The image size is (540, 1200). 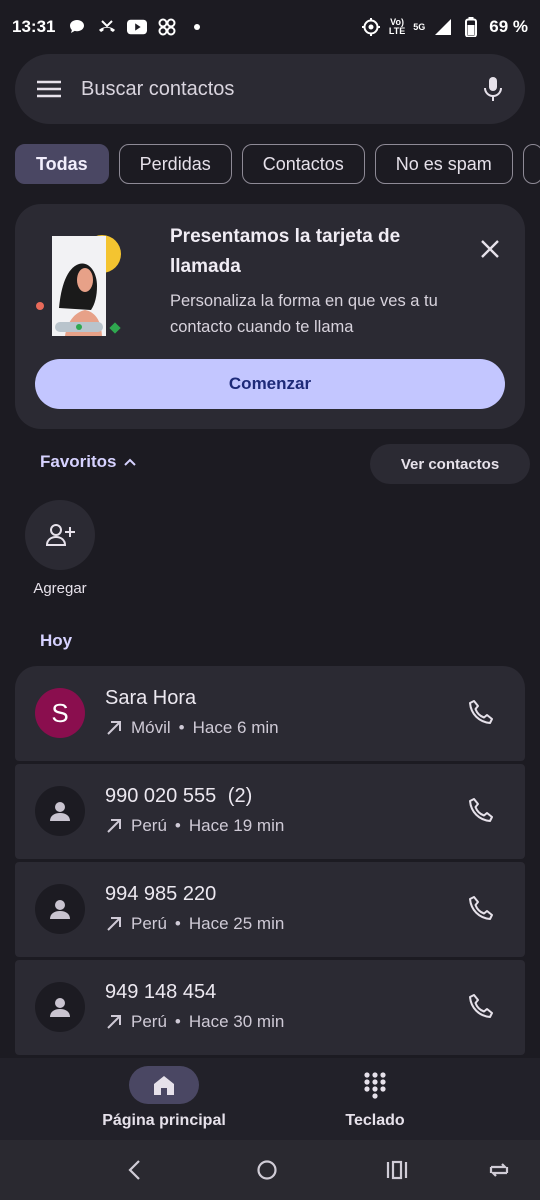 I want to click on microphone-icon, so click(x=493, y=89).